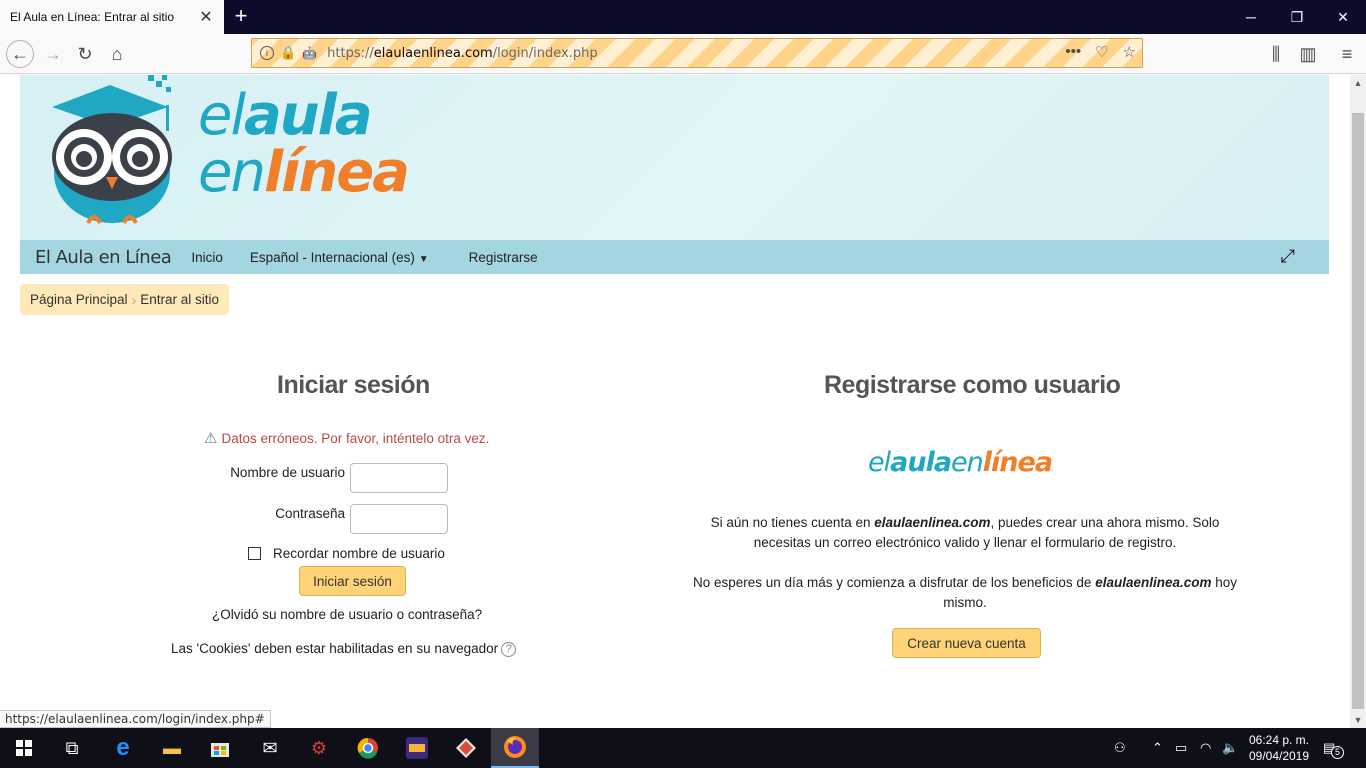 This screenshot has height=768, width=1366. What do you see at coordinates (399, 478) in the screenshot?
I see `username-input` at bounding box center [399, 478].